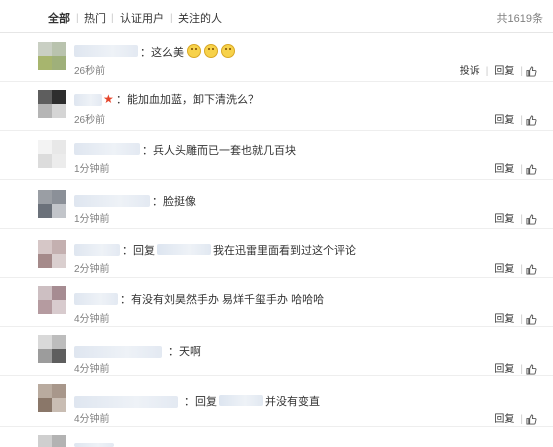  I want to click on comment-text: ：回复 我在迅雷里面看到过这个评论, so click(239, 250).